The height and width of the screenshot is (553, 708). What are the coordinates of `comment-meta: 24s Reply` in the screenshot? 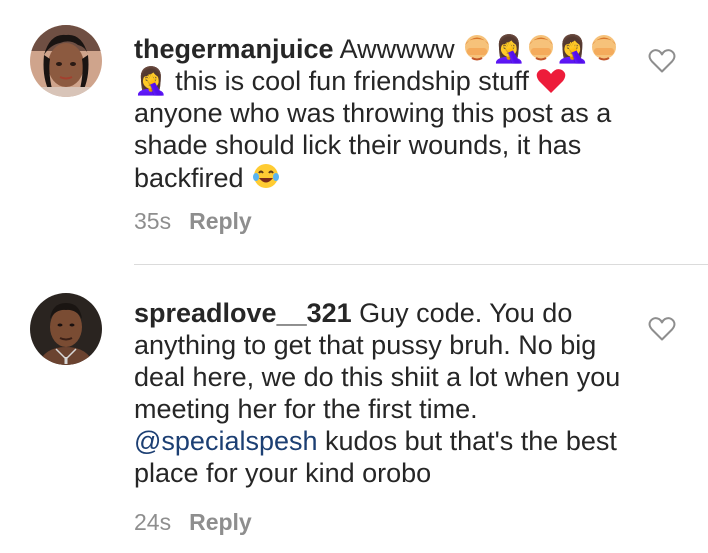 It's located at (193, 522).